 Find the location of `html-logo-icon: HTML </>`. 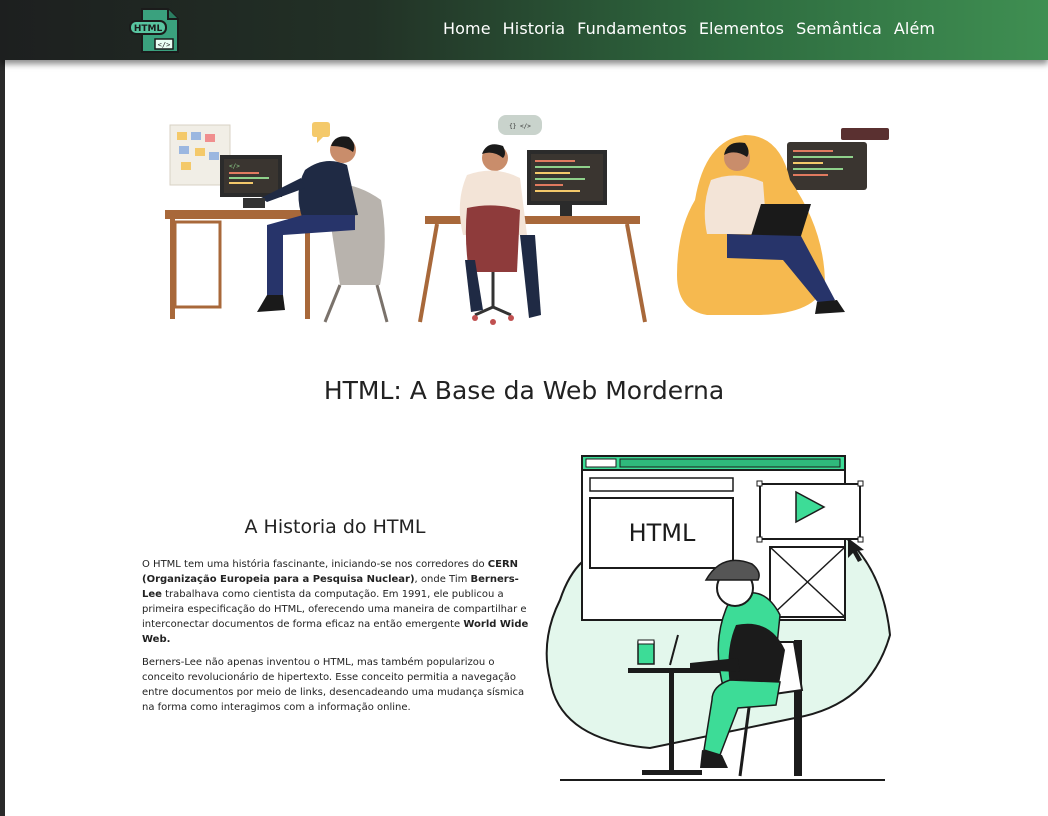

html-logo-icon: HTML </> is located at coordinates (155, 30).